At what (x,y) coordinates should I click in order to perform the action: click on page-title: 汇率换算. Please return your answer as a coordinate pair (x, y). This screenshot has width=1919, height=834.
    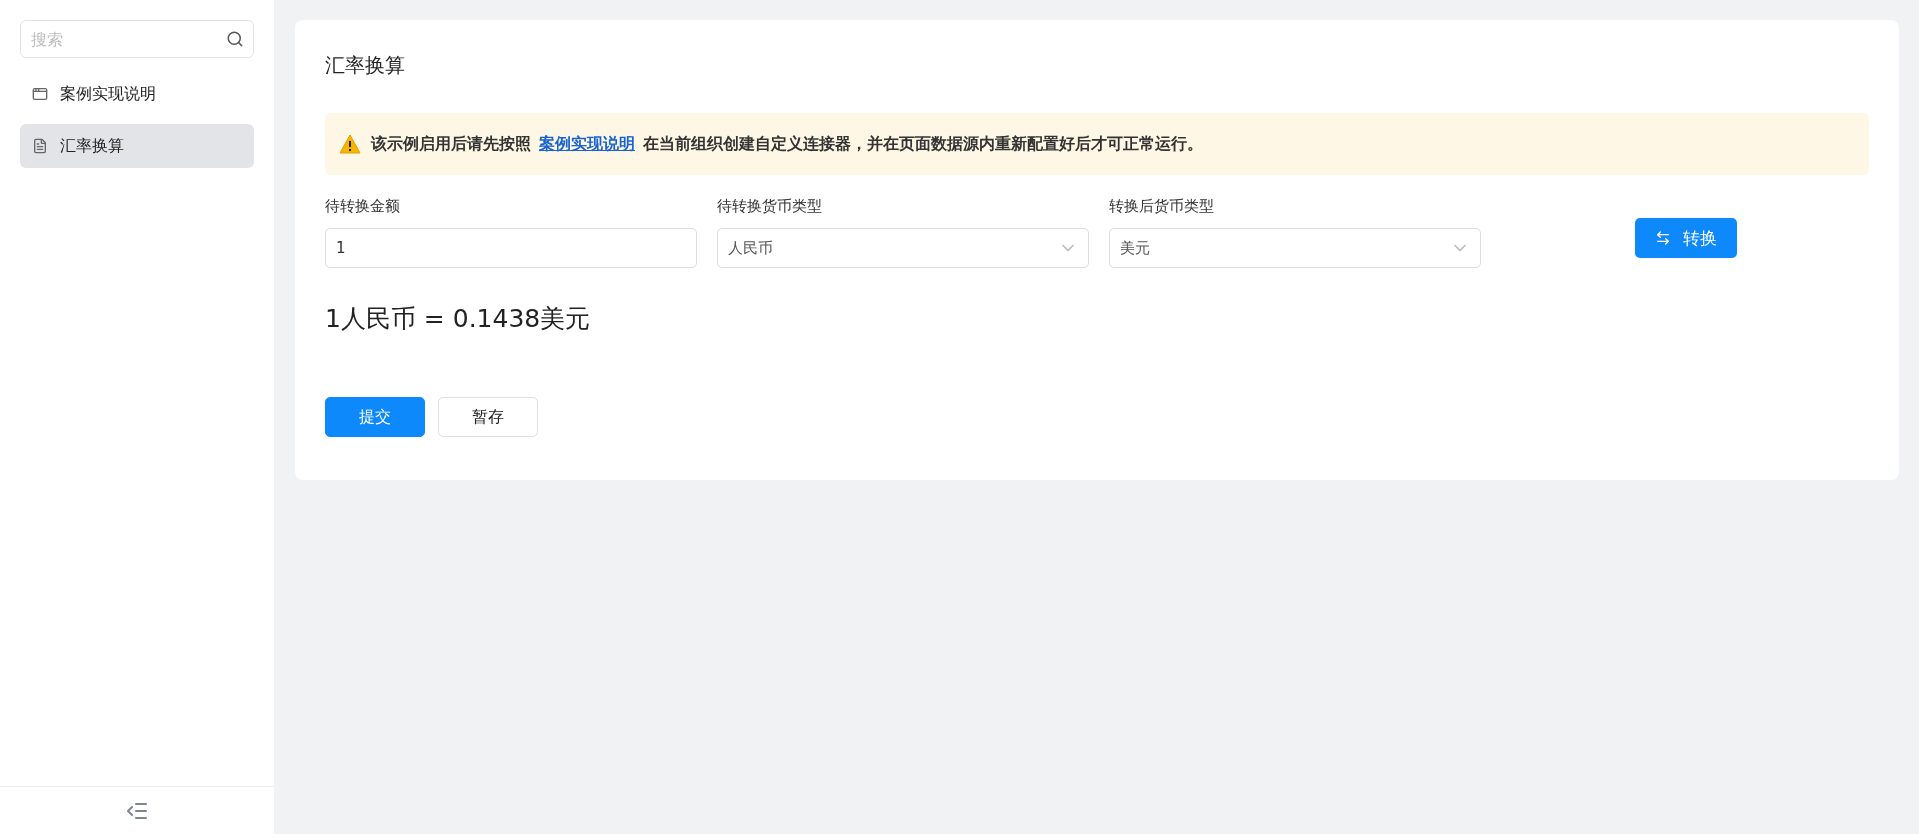
    Looking at the image, I should click on (365, 65).